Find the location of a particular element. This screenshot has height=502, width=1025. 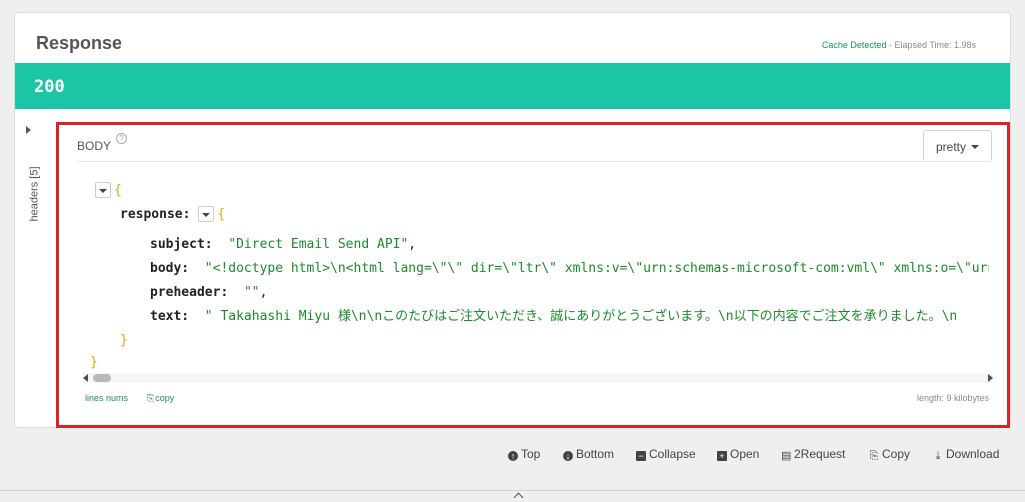

json-field-preheader: preheader: "", is located at coordinates (209, 292).